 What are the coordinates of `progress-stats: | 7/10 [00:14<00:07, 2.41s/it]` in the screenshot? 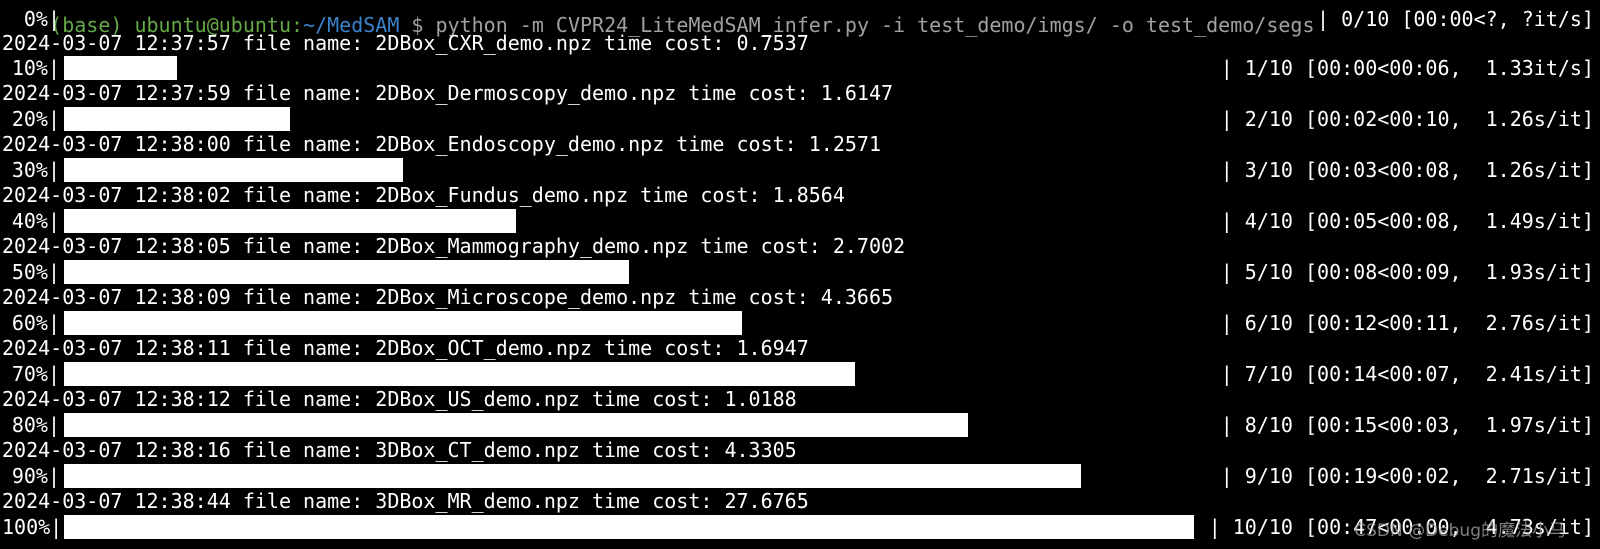 It's located at (1407, 374).